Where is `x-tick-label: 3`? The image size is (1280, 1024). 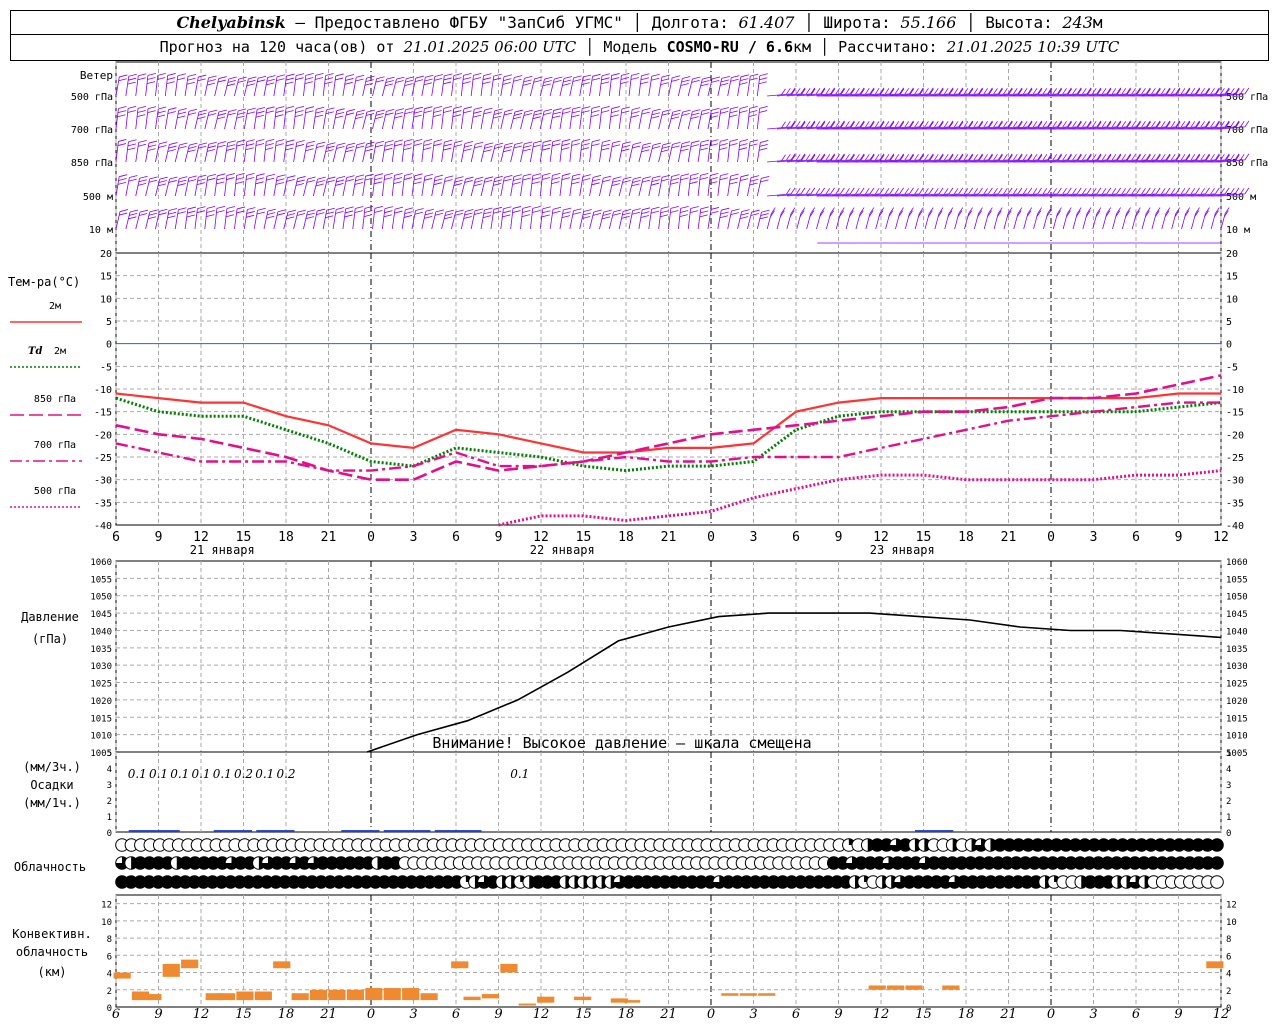 x-tick-label: 3 is located at coordinates (1094, 537).